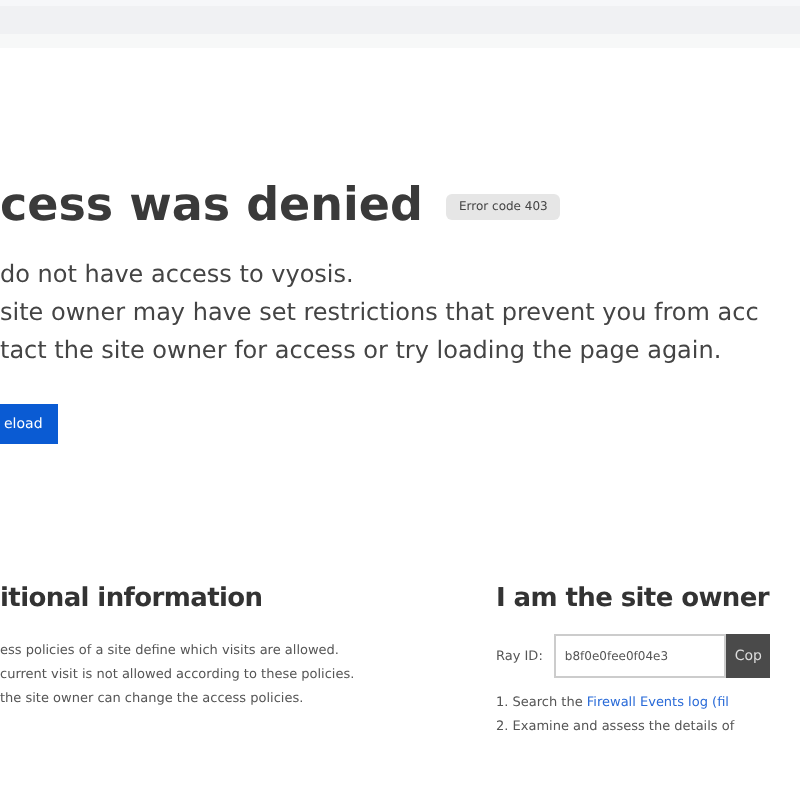  Describe the element at coordinates (211, 206) in the screenshot. I see `page-title: cess was denied` at that location.